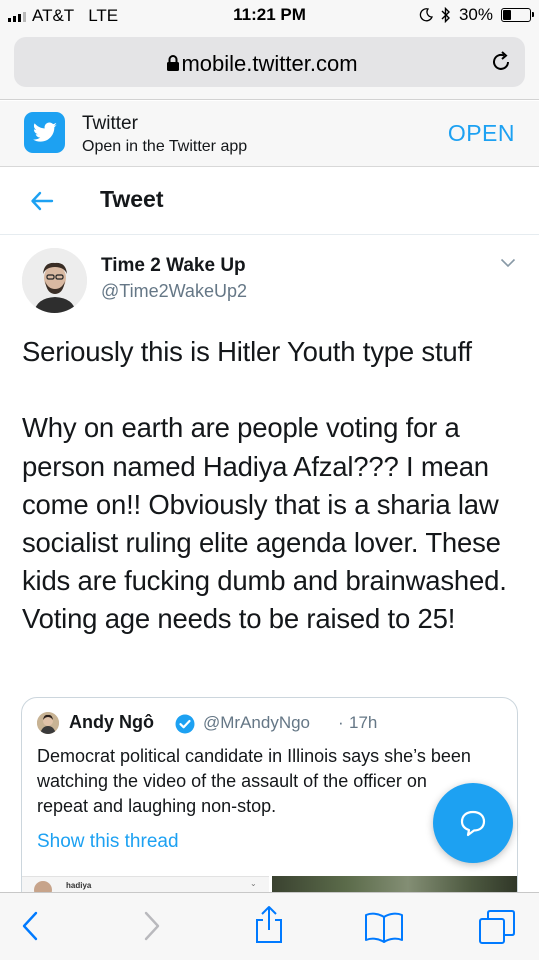 This screenshot has width=539, height=960. What do you see at coordinates (269, 134) in the screenshot?
I see `app-banner: Twitter Open in the Twitter app OPEN` at bounding box center [269, 134].